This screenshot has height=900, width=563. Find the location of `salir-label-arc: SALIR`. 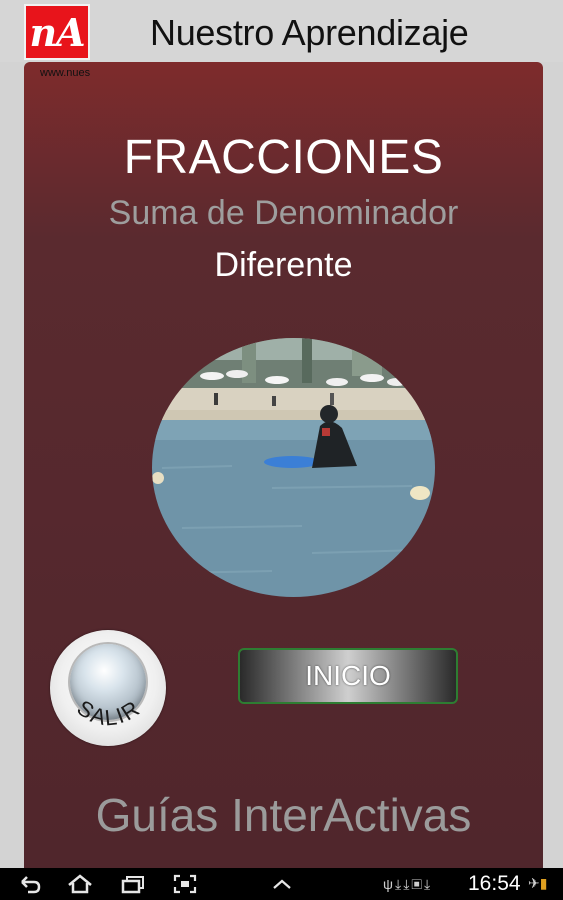

salir-label-arc: SALIR is located at coordinates (109, 713).